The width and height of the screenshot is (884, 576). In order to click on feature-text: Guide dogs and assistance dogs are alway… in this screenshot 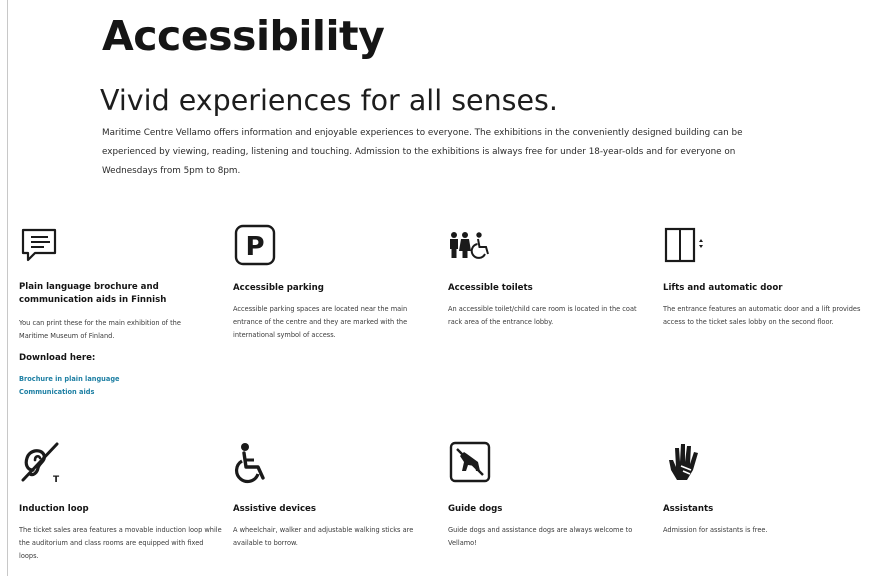, I will do `click(540, 536)`.